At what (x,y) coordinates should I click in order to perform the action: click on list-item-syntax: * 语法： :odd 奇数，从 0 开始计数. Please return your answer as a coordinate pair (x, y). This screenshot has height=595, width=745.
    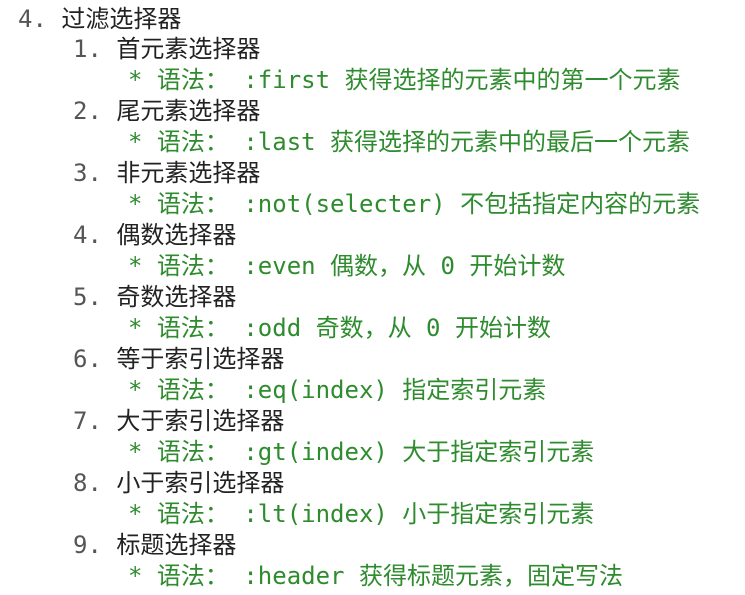
    Looking at the image, I should click on (339, 328).